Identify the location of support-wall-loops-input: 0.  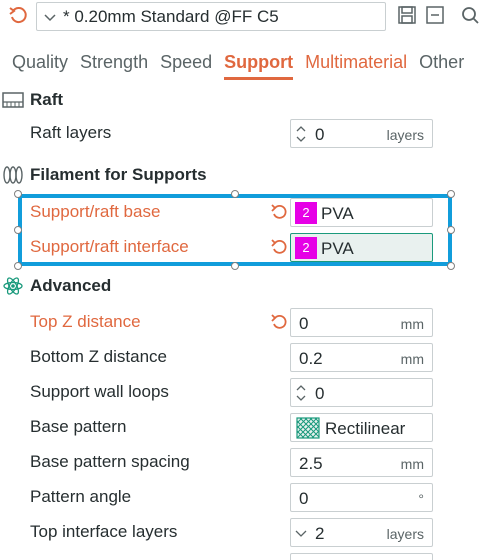
(361, 392).